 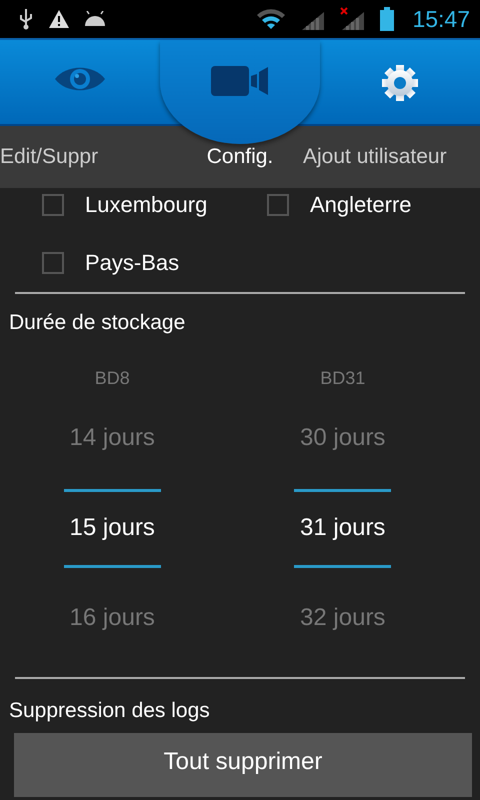 What do you see at coordinates (375, 157) in the screenshot?
I see `page-title: Ajout utilisateur` at bounding box center [375, 157].